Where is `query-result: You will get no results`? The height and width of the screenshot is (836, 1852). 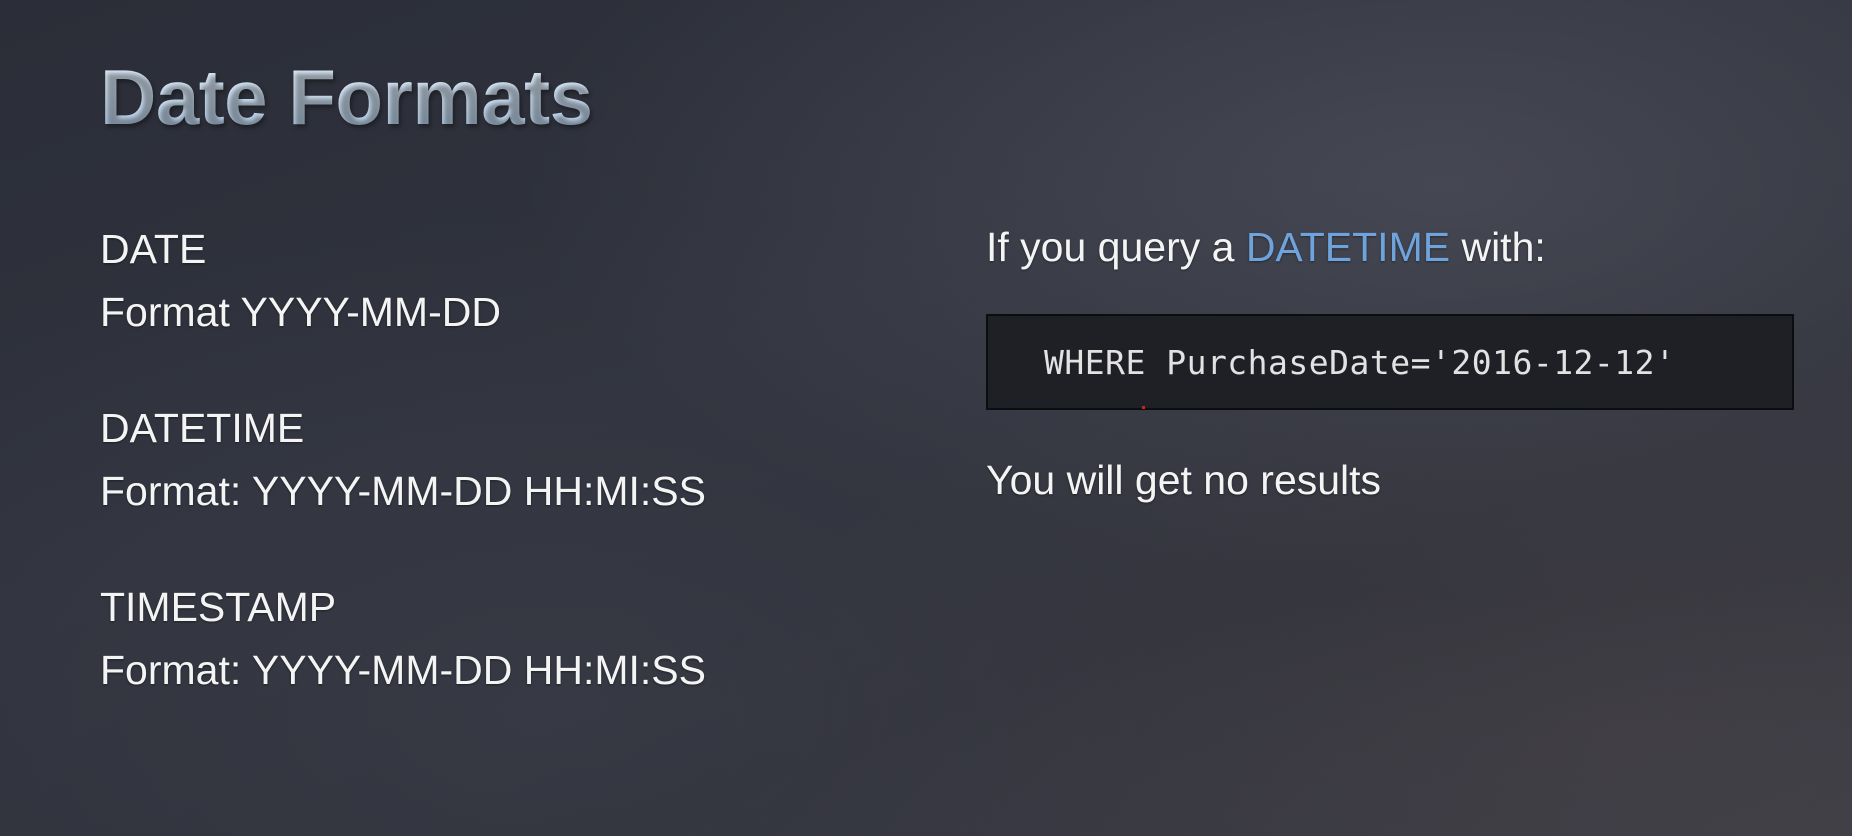 query-result: You will get no results is located at coordinates (1184, 480).